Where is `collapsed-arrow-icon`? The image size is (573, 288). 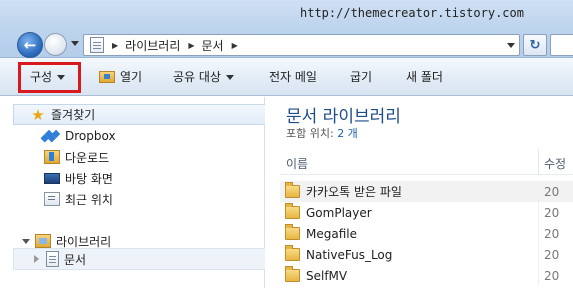 collapsed-arrow-icon is located at coordinates (36, 259).